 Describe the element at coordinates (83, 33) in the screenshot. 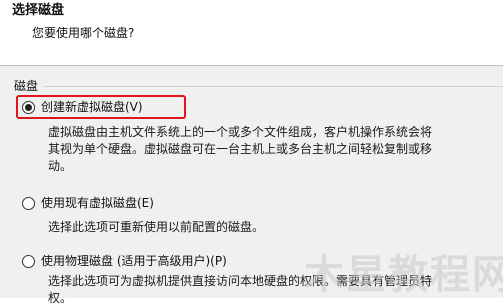

I see `page-subtitle: 您要使用哪个磁盘?` at that location.